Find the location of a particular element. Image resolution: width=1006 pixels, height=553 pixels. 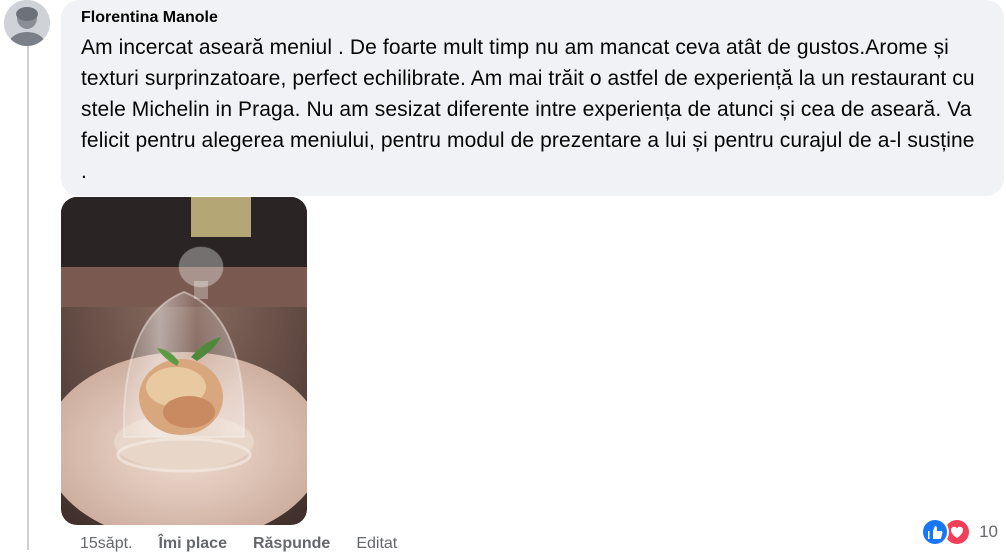

reply-button: Răspunde is located at coordinates (291, 544).